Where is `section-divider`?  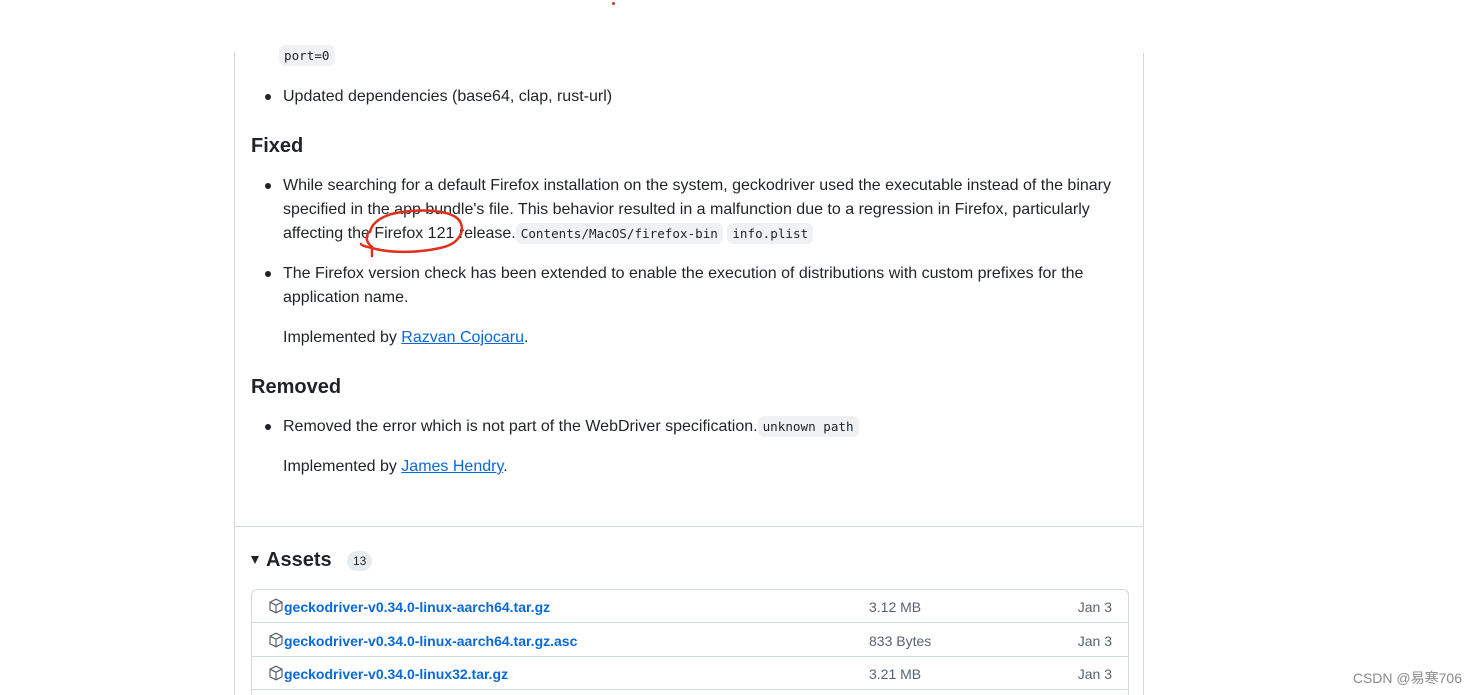
section-divider is located at coordinates (689, 526).